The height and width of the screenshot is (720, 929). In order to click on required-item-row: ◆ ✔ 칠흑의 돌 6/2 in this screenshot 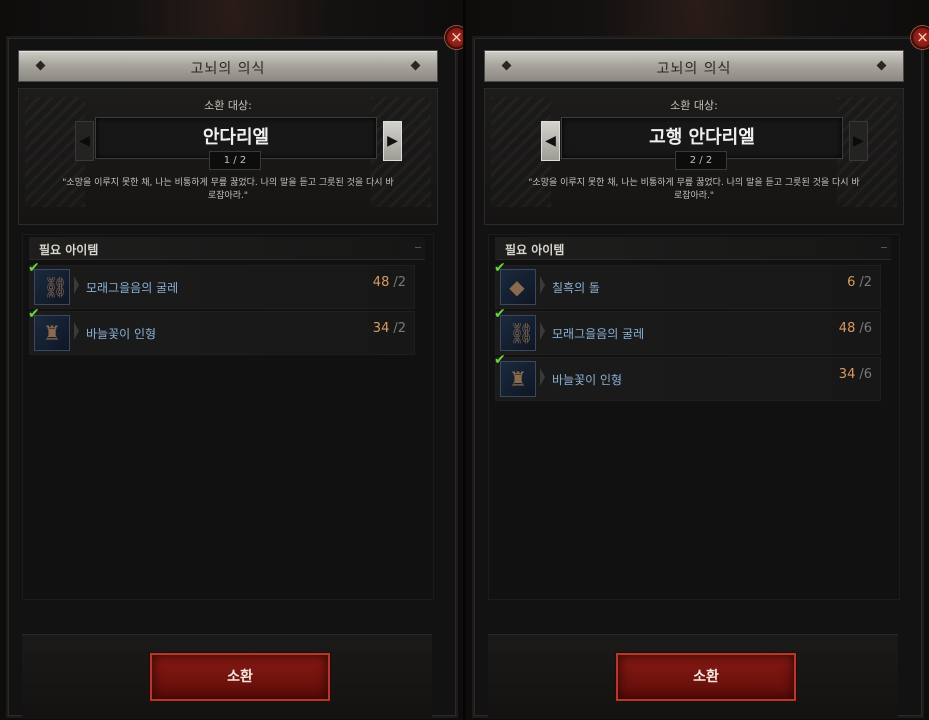, I will do `click(687, 284)`.